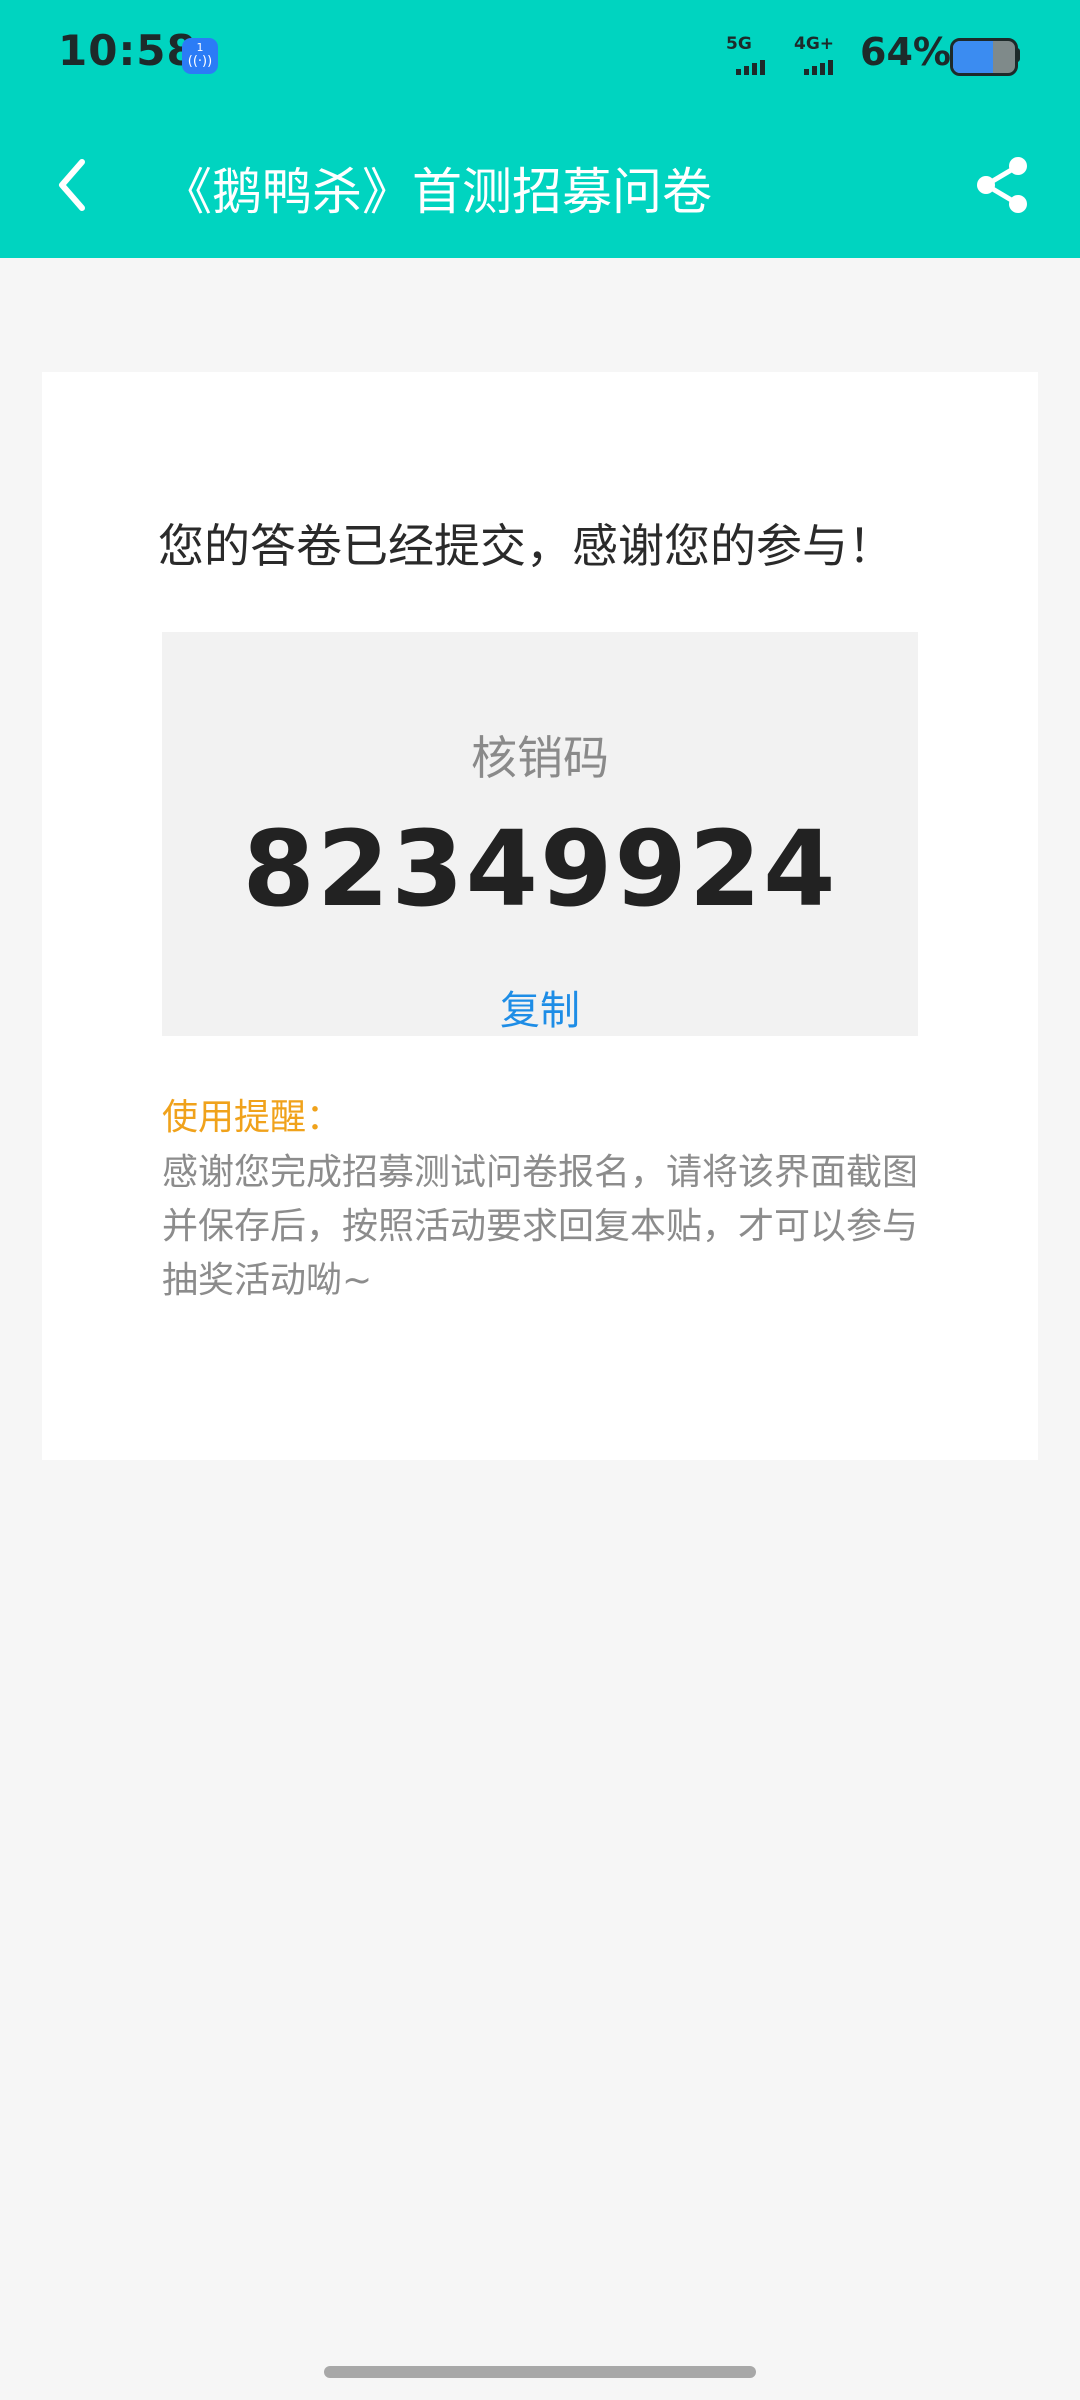 The height and width of the screenshot is (2400, 1080). Describe the element at coordinates (540, 2372) in the screenshot. I see `home-indicator` at that location.